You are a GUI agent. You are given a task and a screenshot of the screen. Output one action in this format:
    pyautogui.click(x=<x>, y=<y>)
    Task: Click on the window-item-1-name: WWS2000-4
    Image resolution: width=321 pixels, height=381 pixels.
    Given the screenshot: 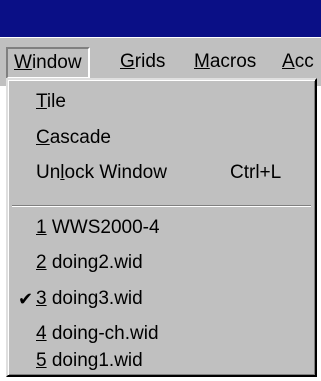 What is the action you would take?
    pyautogui.click(x=103, y=227)
    